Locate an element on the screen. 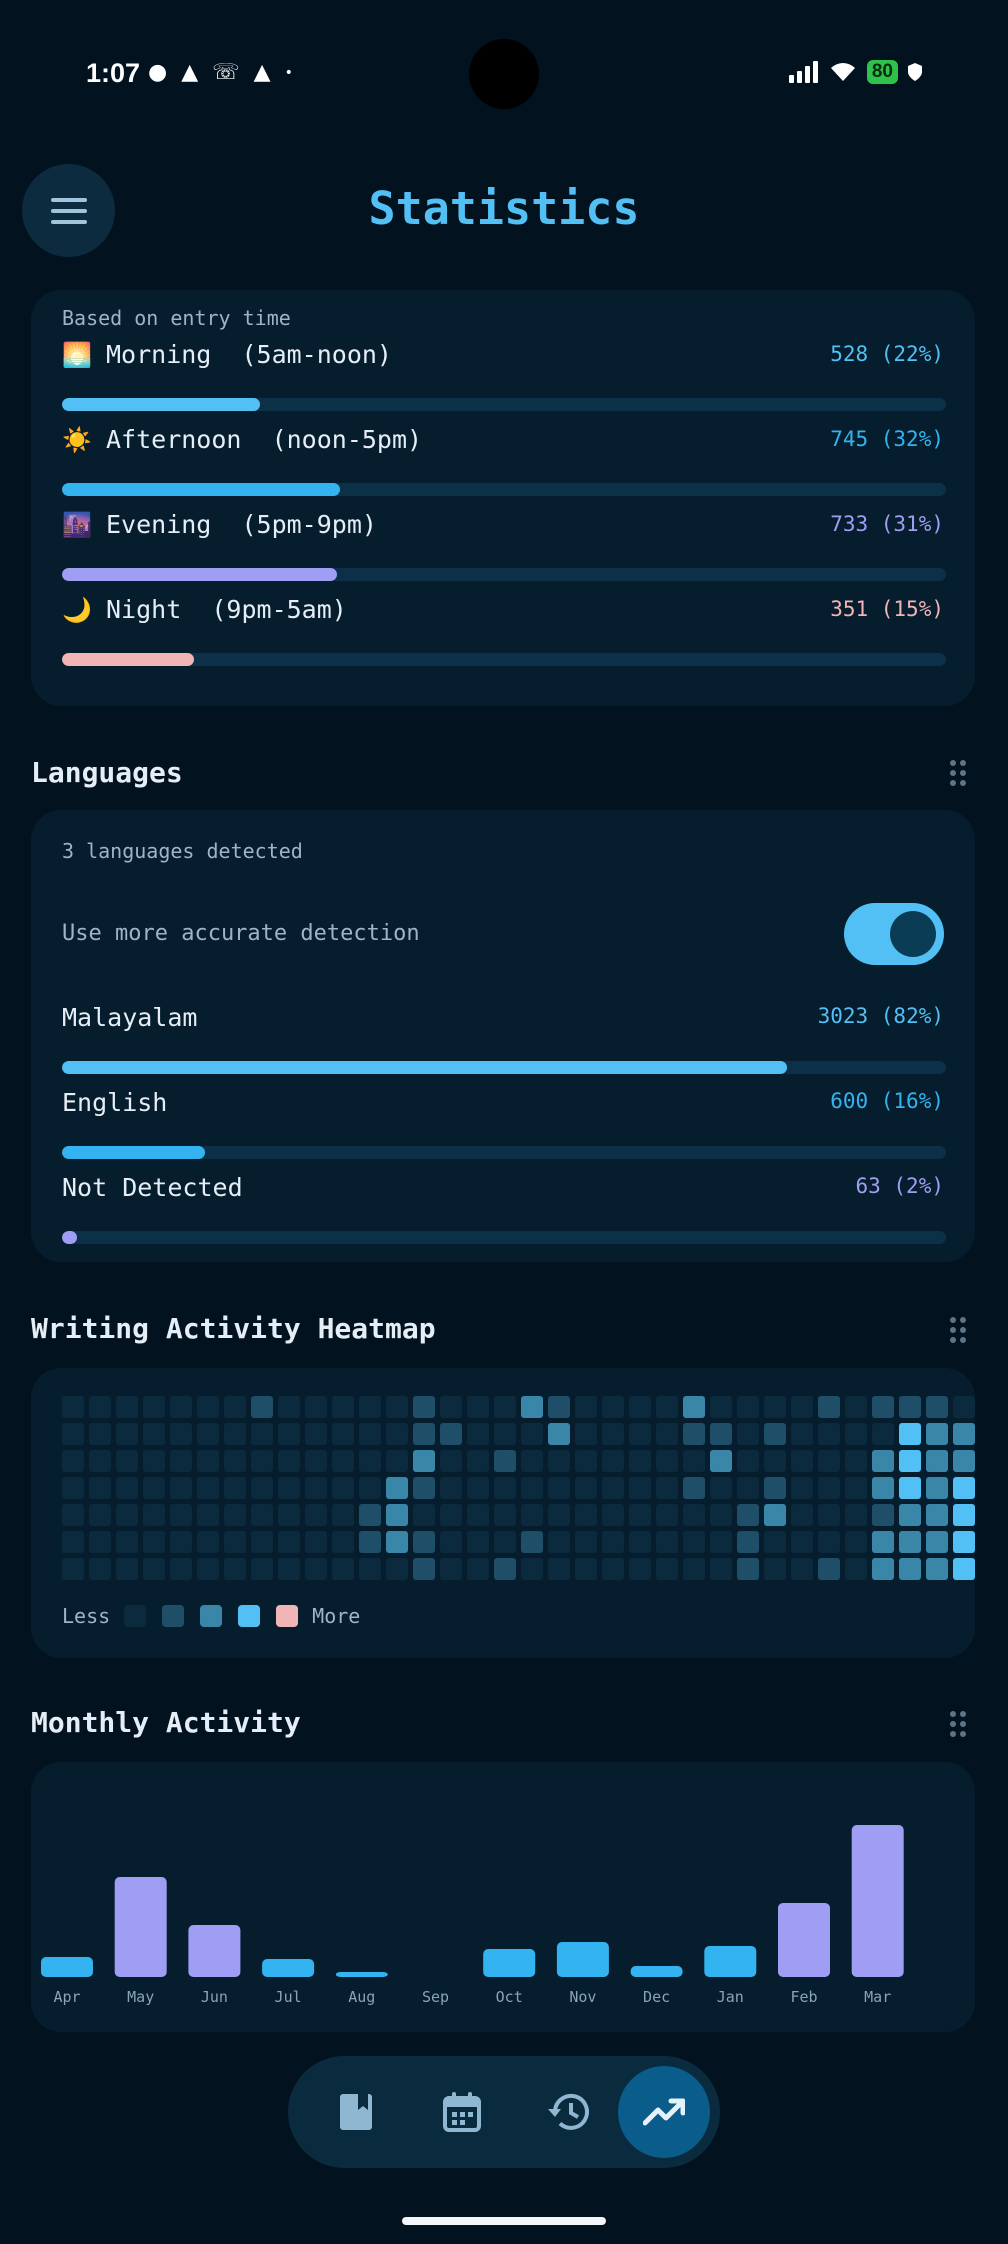 The height and width of the screenshot is (2244, 1008). nav-history is located at coordinates (568, 2112).